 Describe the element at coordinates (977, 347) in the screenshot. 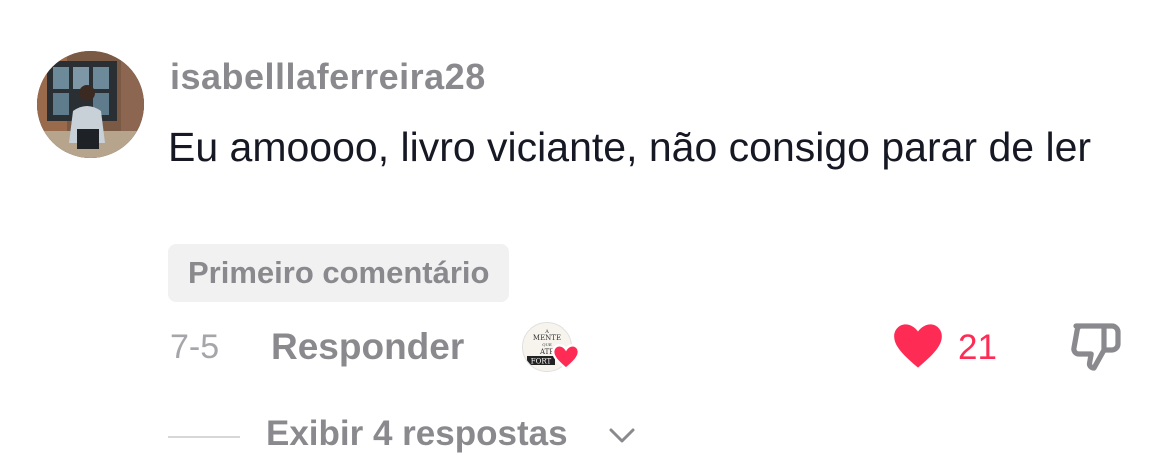

I see `like-count: 21` at that location.